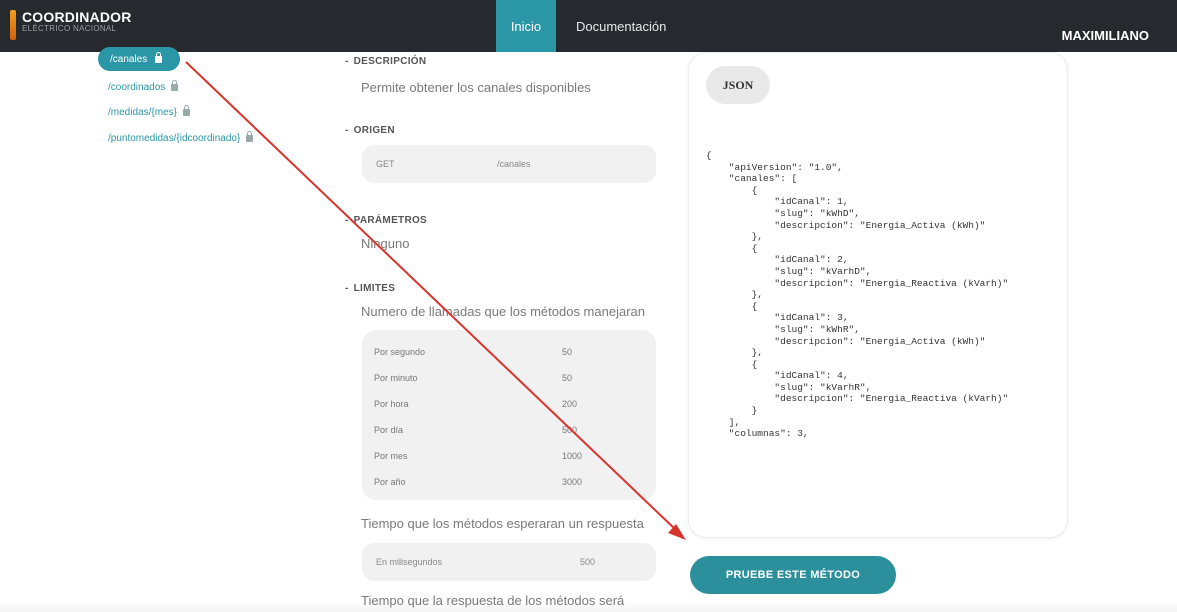  Describe the element at coordinates (509, 562) in the screenshot. I see `milliseconds-box: En milisegundos 500` at that location.